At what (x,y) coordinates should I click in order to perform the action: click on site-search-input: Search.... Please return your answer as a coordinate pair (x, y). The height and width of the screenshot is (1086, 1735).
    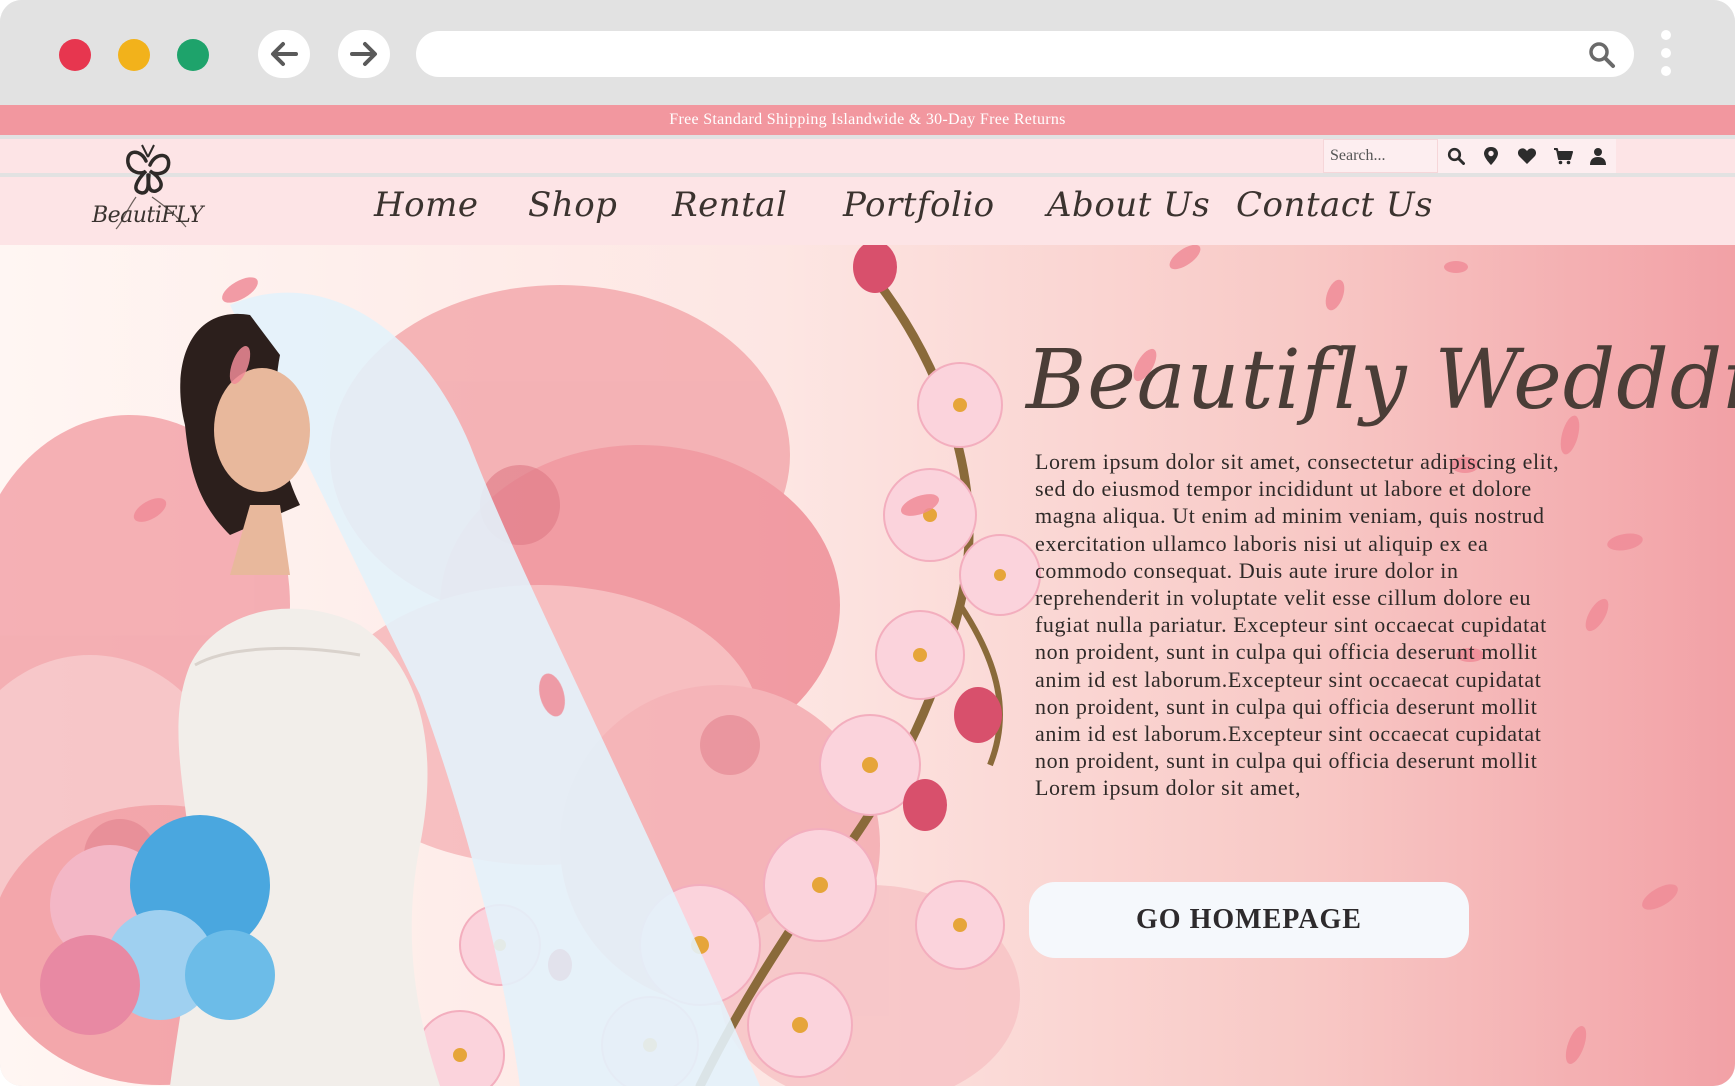
    Looking at the image, I should click on (1380, 156).